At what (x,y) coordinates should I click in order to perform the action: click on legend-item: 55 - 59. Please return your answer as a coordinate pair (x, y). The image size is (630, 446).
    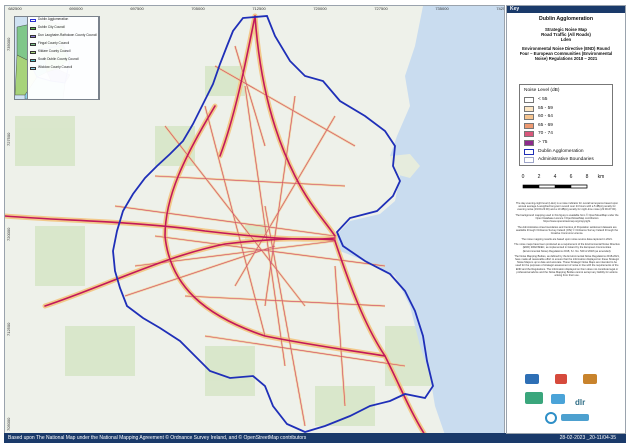
    Looking at the image, I should click on (569, 109).